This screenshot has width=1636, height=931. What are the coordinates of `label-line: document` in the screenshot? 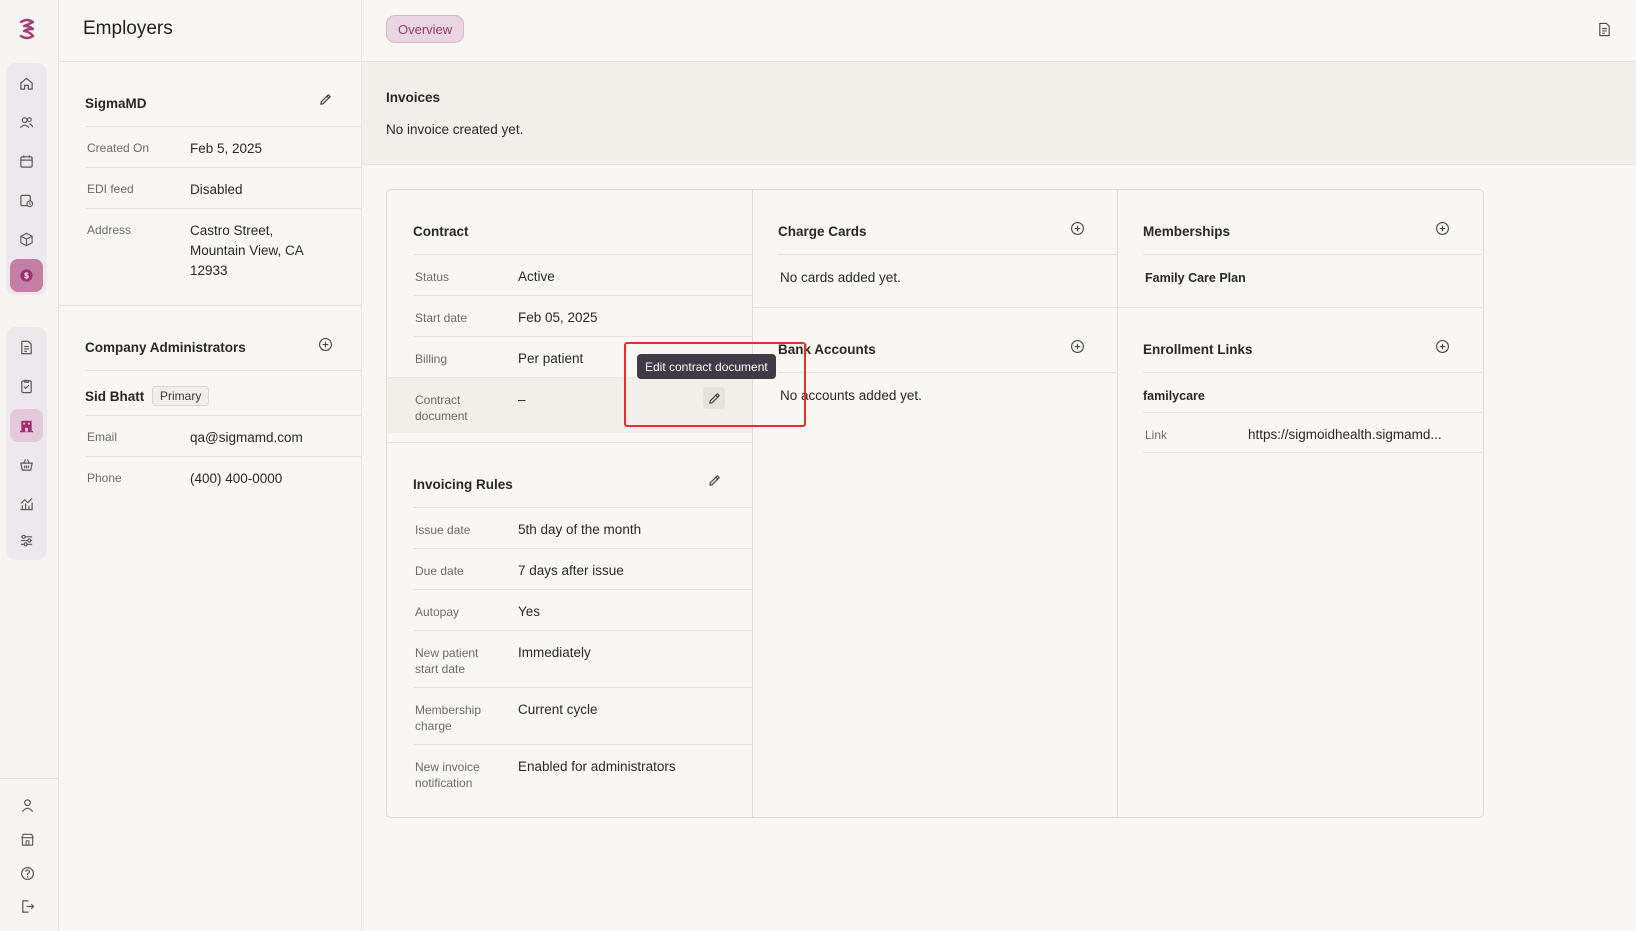 It's located at (441, 416).